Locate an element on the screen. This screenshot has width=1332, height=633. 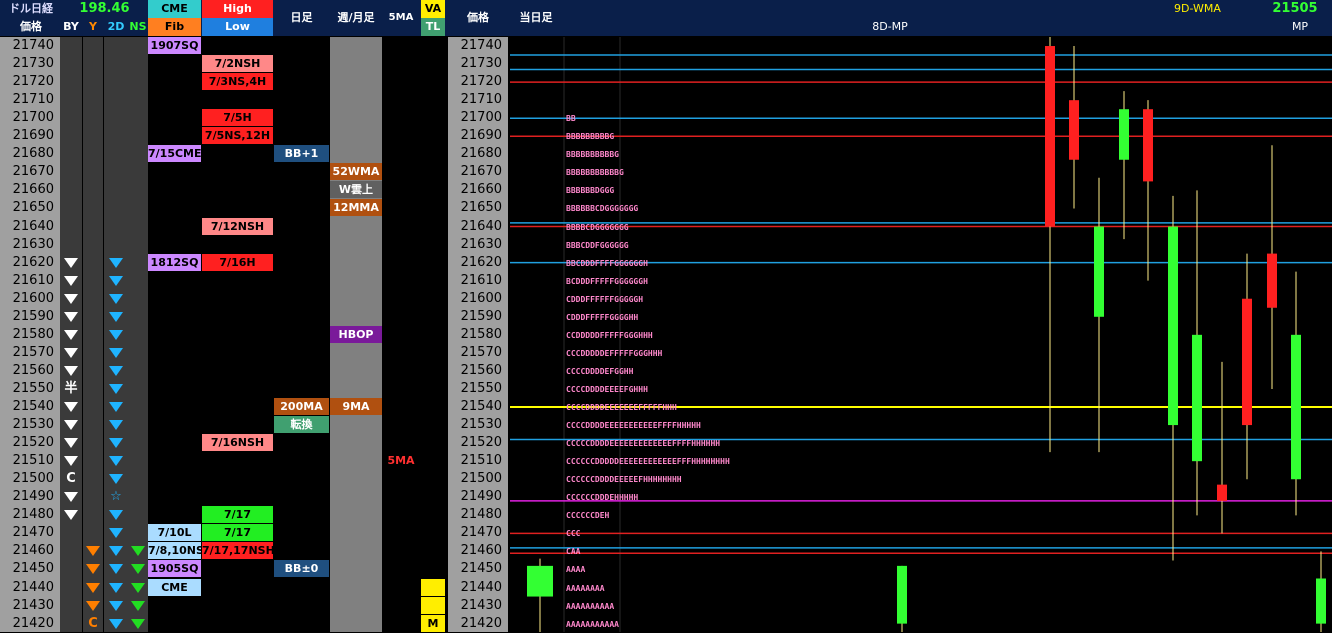
price-label: 21670 is located at coordinates (33, 171).